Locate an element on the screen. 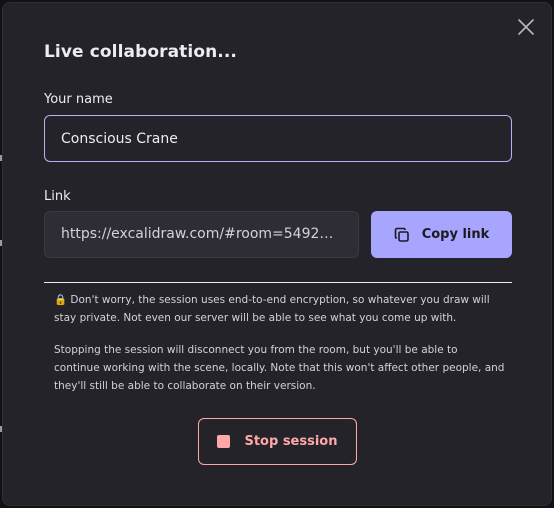  link-label: Link is located at coordinates (57, 196).